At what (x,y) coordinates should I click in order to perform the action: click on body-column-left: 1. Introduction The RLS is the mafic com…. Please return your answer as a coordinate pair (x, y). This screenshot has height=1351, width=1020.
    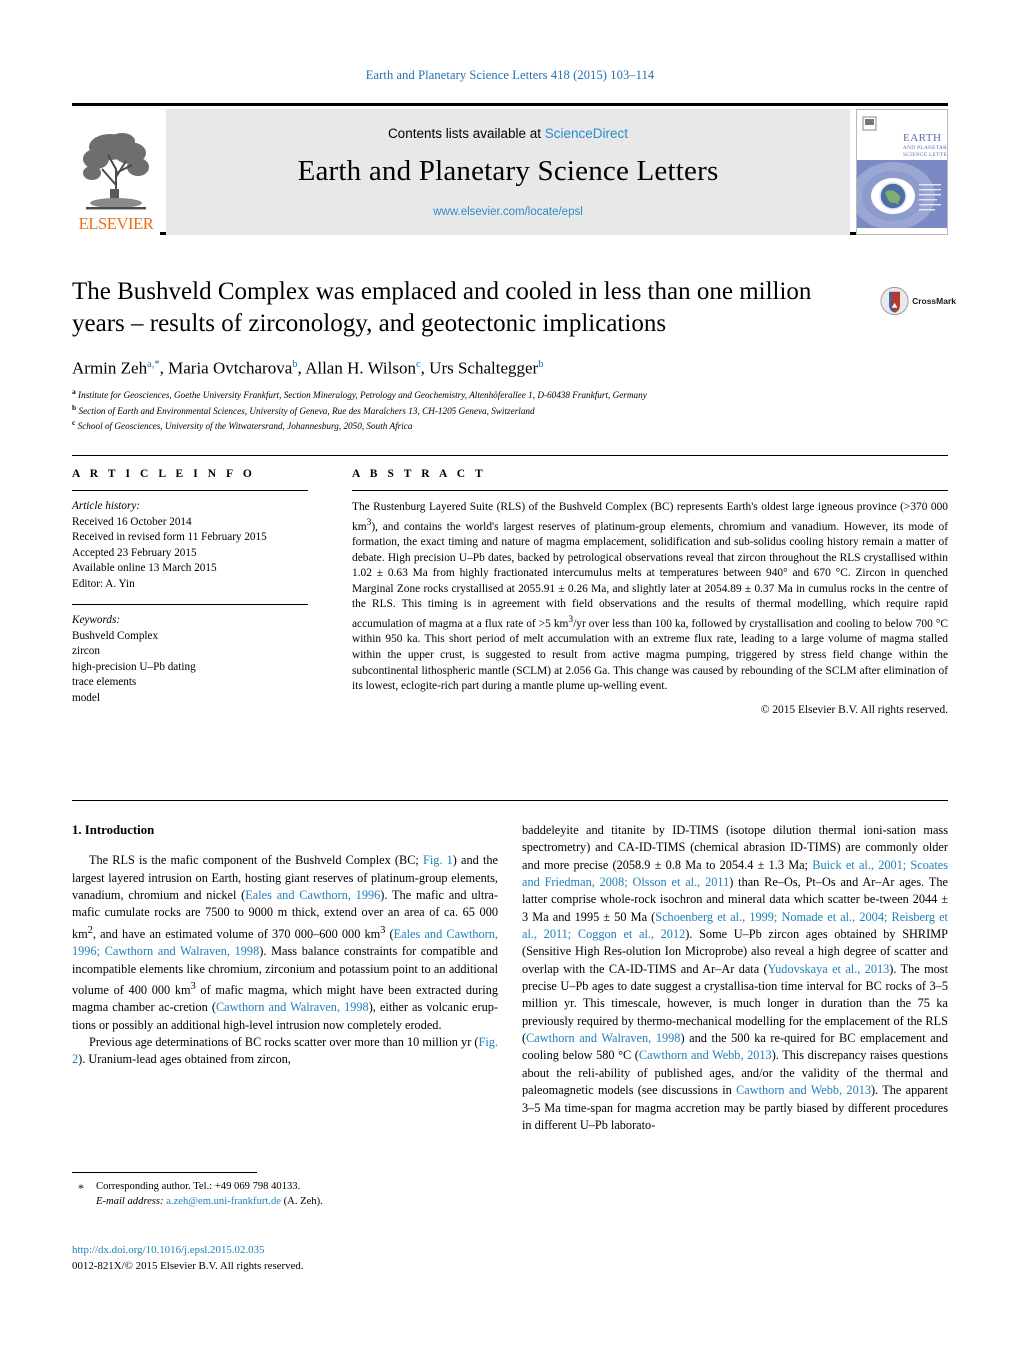
    Looking at the image, I should click on (285, 945).